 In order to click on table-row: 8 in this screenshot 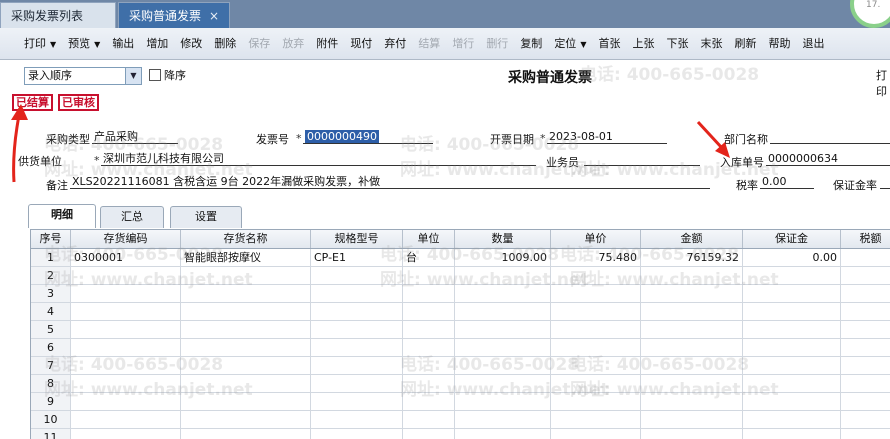, I will do `click(460, 384)`.